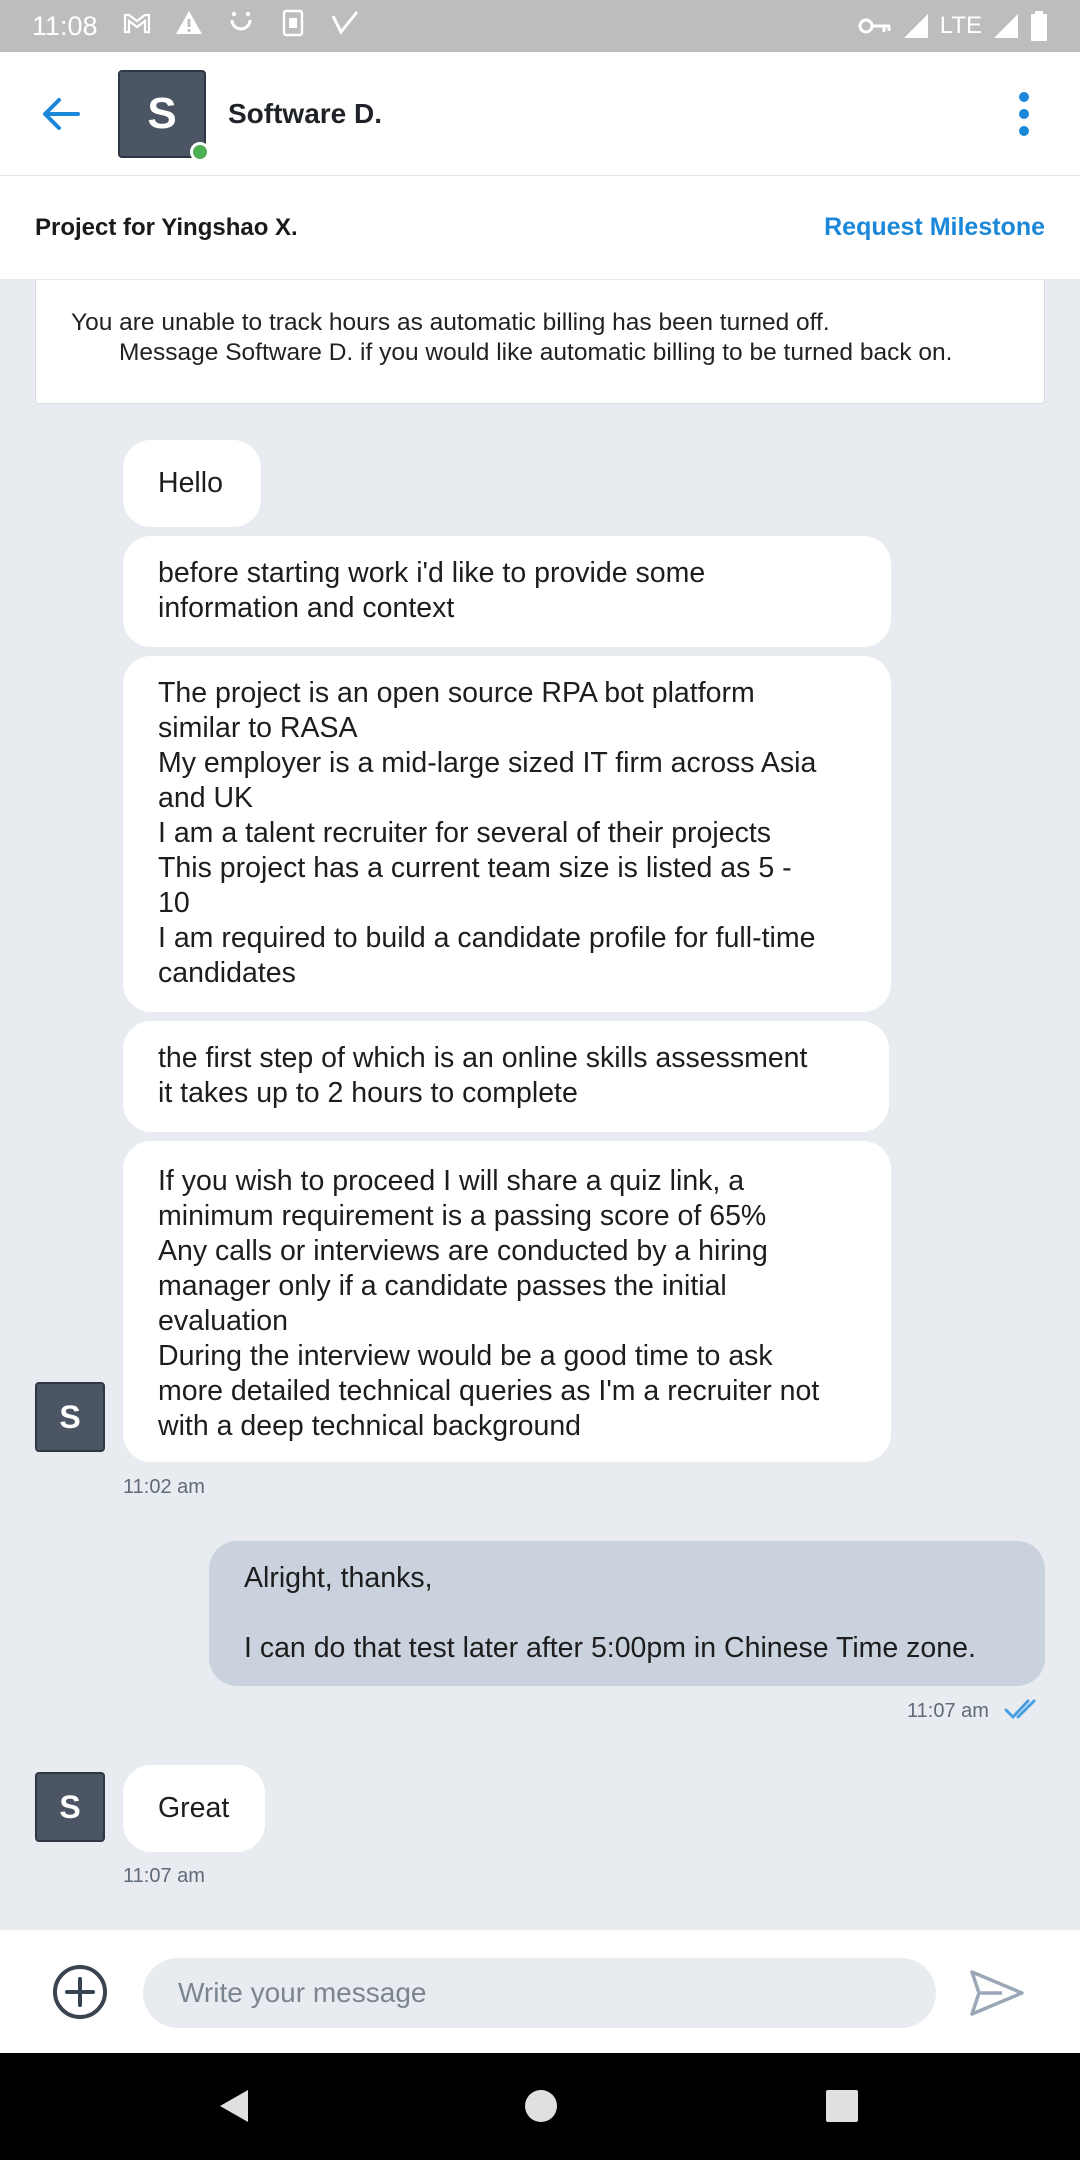 This screenshot has width=1080, height=2160. I want to click on status-bar: 11:08 LTE, so click(540, 26).